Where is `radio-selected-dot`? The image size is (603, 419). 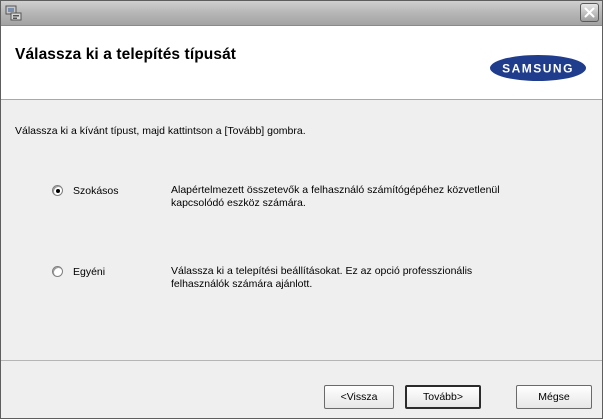
radio-selected-dot is located at coordinates (57, 190).